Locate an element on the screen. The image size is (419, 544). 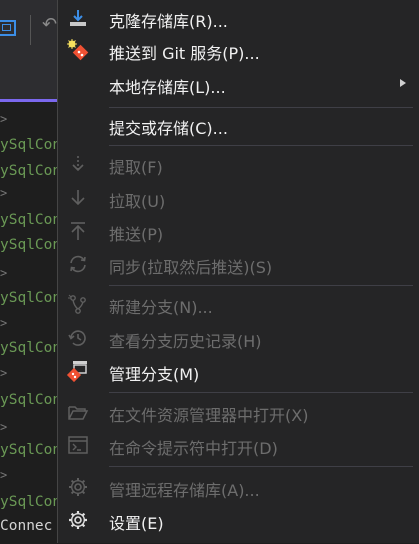
menu-item-pull: 拉取(U) is located at coordinates (238, 198).